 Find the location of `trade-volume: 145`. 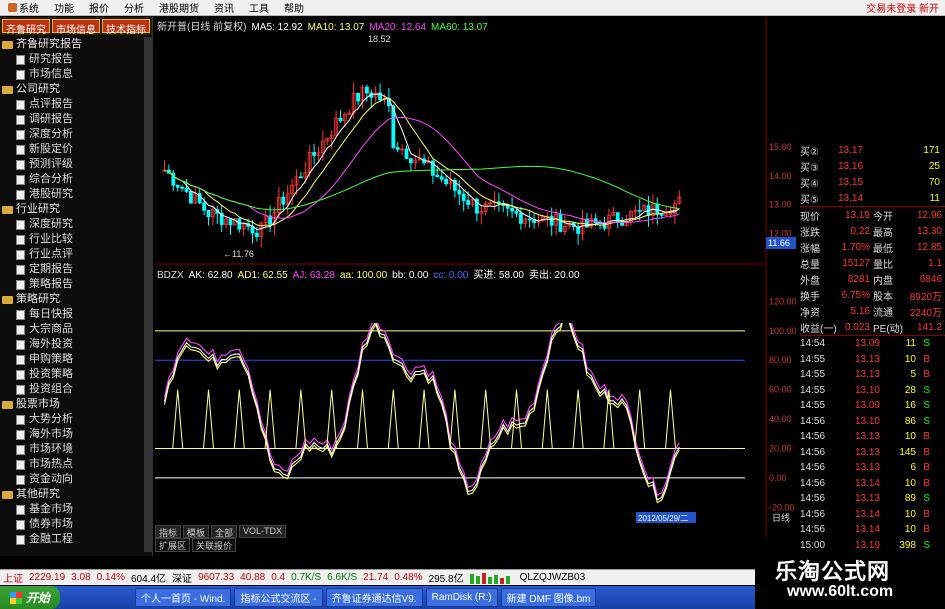

trade-volume: 145 is located at coordinates (907, 452).